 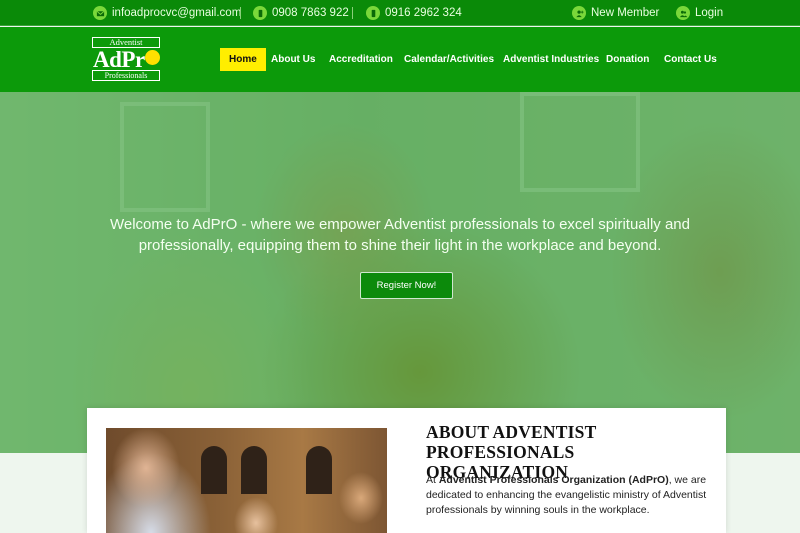 I want to click on nav-calendar-activities: Calendar/Activities, so click(x=449, y=59).